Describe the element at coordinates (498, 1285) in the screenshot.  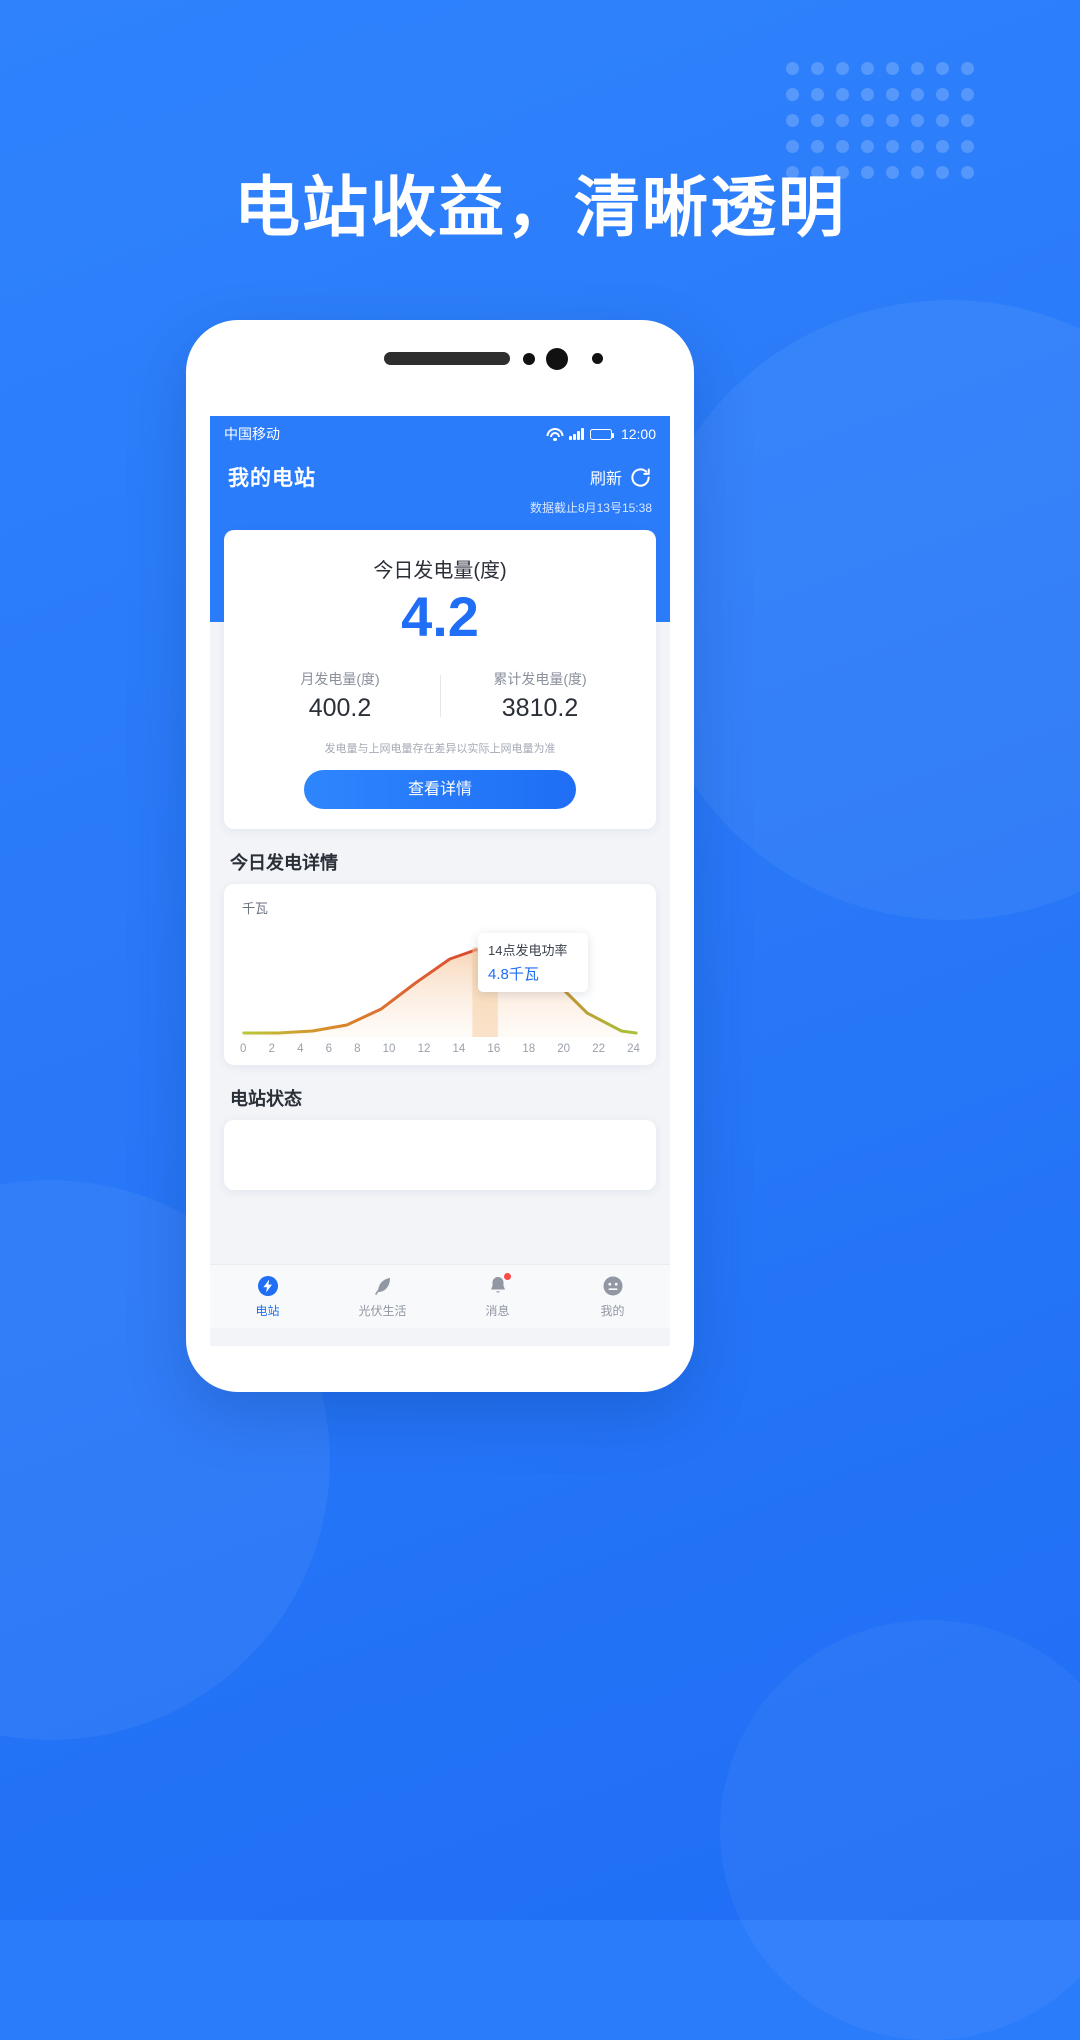
I see `bell-icon` at that location.